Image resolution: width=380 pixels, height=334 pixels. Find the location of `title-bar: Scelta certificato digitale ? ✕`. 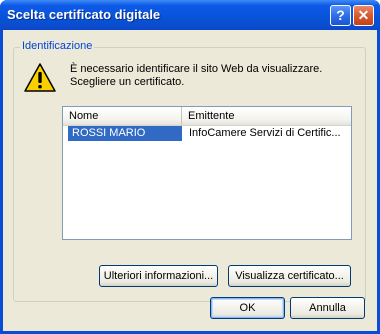

title-bar: Scelta certificato digitale ? ✕ is located at coordinates (190, 15).